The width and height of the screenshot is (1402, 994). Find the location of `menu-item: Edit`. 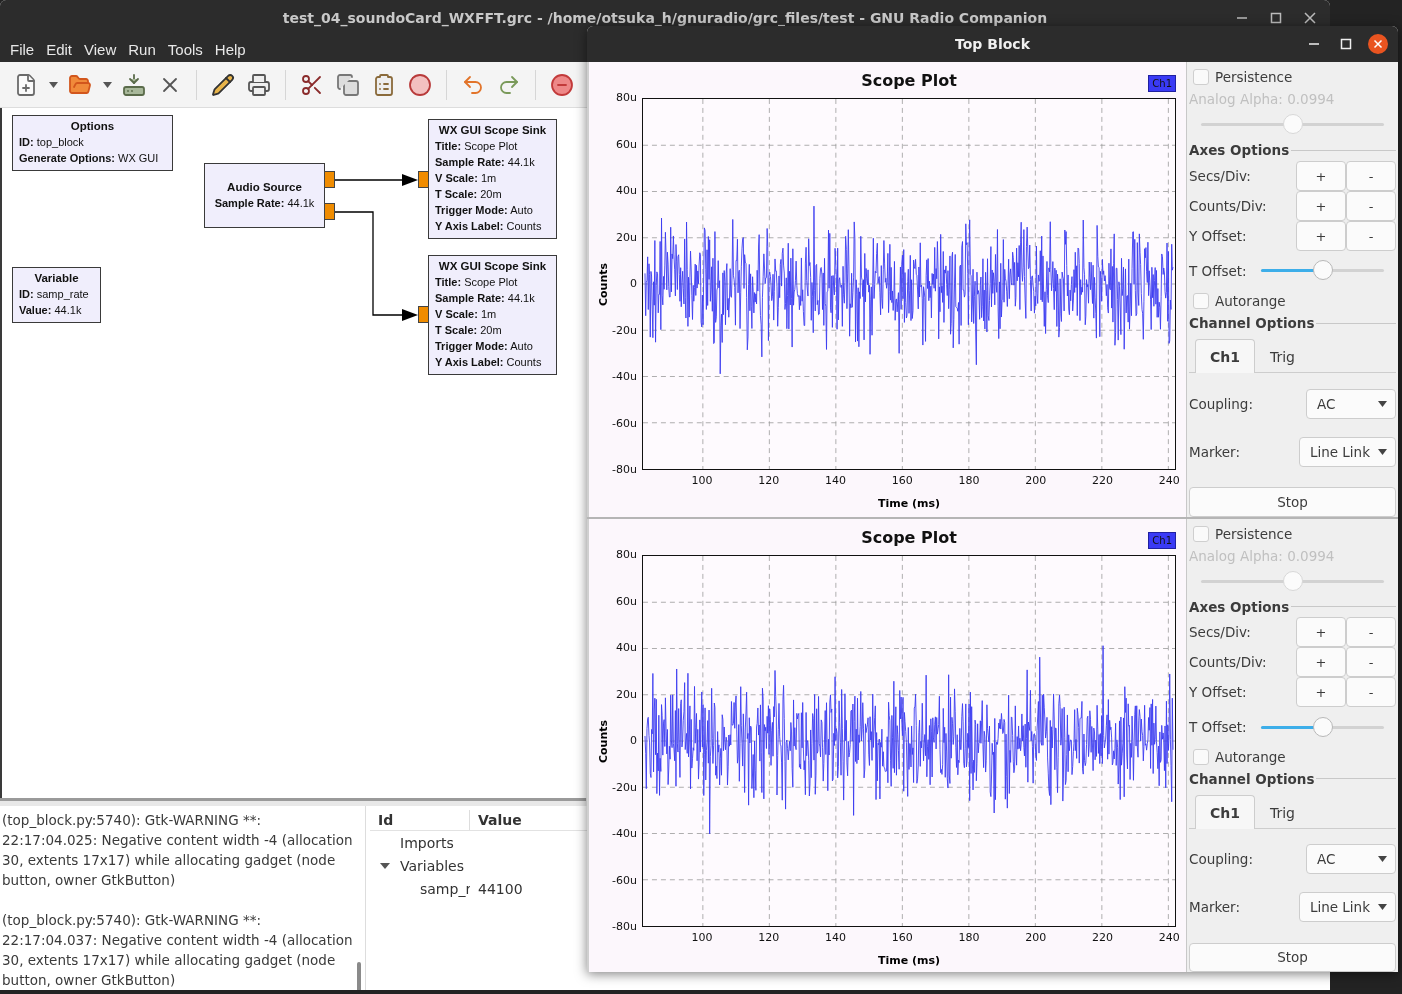

menu-item: Edit is located at coordinates (59, 49).